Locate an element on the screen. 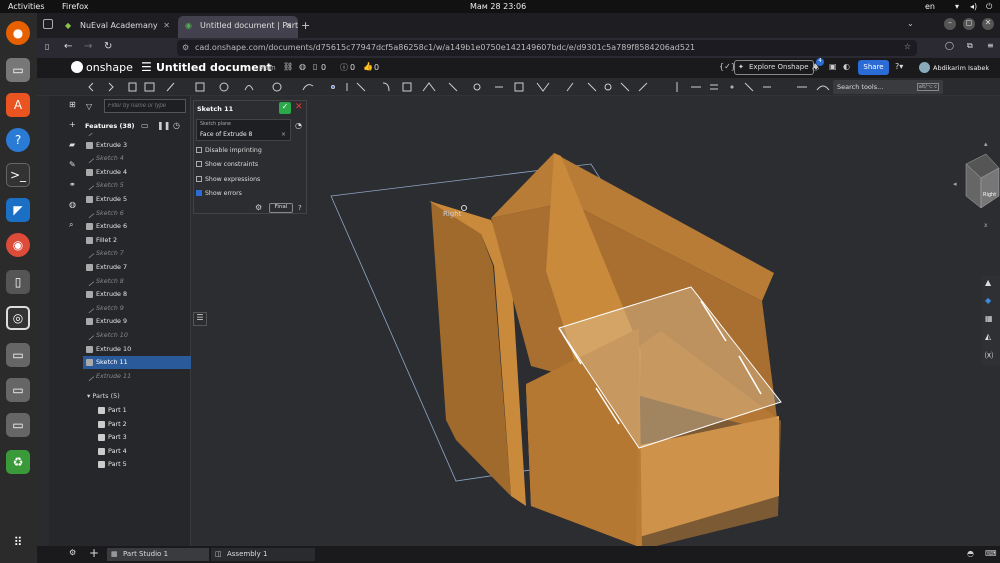 This screenshot has height=563, width=1000. link-icon: ⛓ is located at coordinates (288, 66).